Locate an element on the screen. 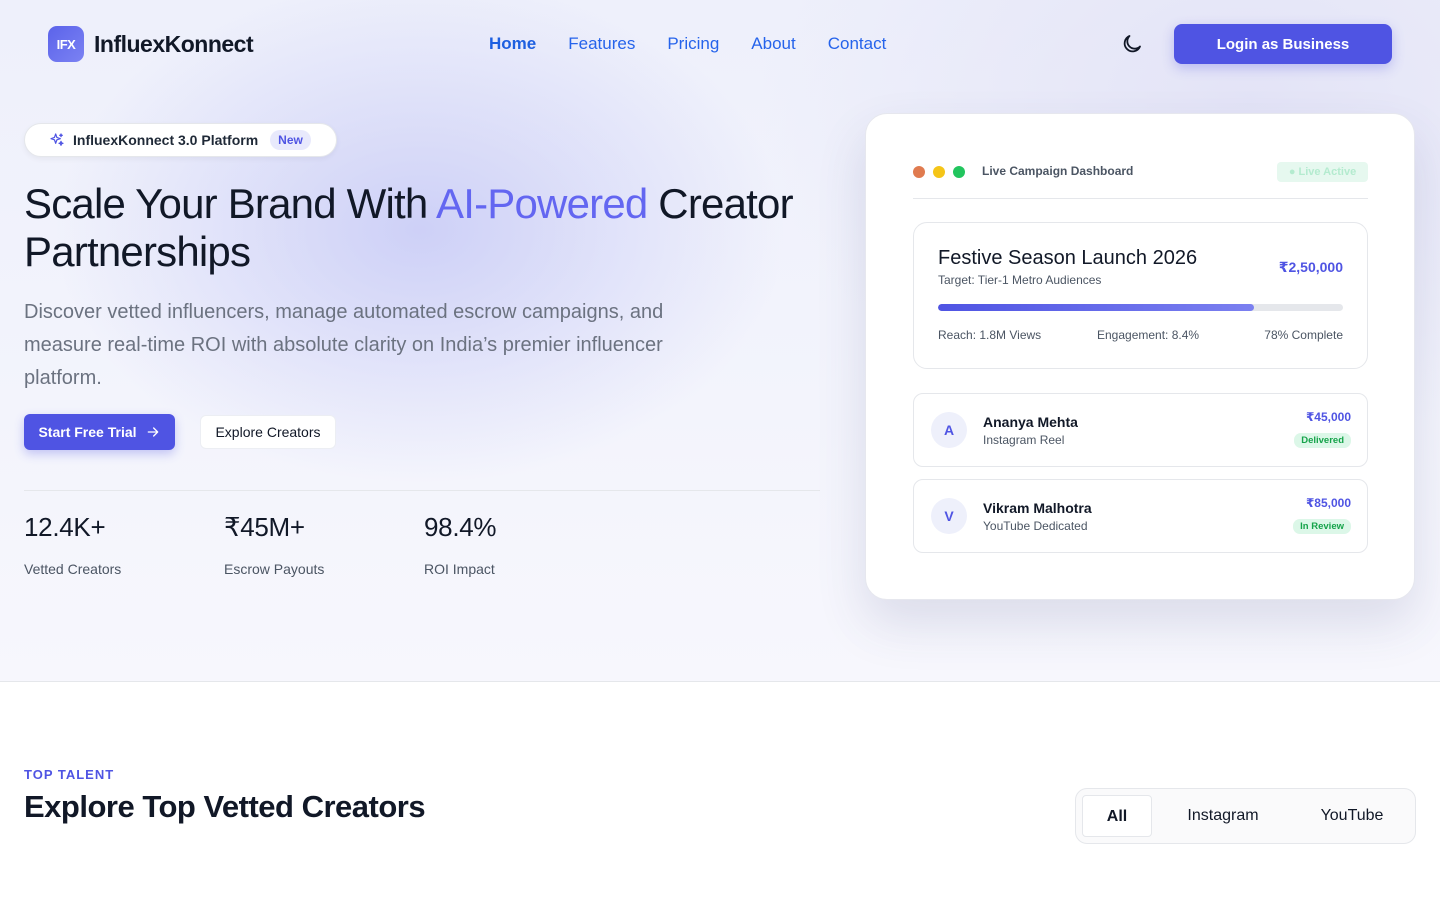 The height and width of the screenshot is (900, 1440). tab-instagram: Instagram is located at coordinates (1223, 816).